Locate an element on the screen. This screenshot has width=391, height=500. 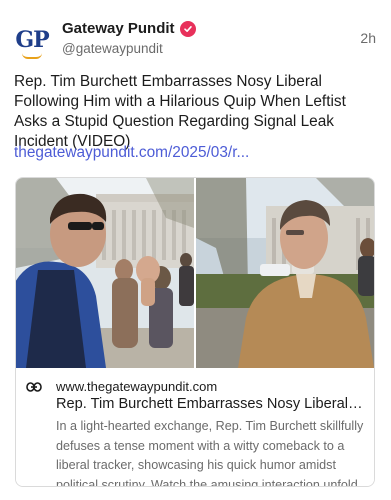
avatar: GP is located at coordinates (32, 40).